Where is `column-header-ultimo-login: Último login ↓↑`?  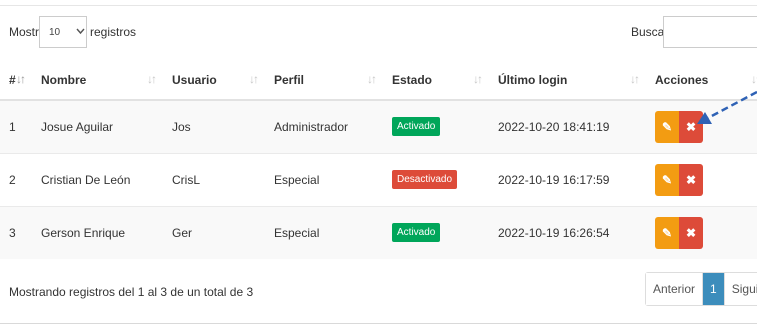 column-header-ultimo-login: Último login ↓↑ is located at coordinates (567, 80).